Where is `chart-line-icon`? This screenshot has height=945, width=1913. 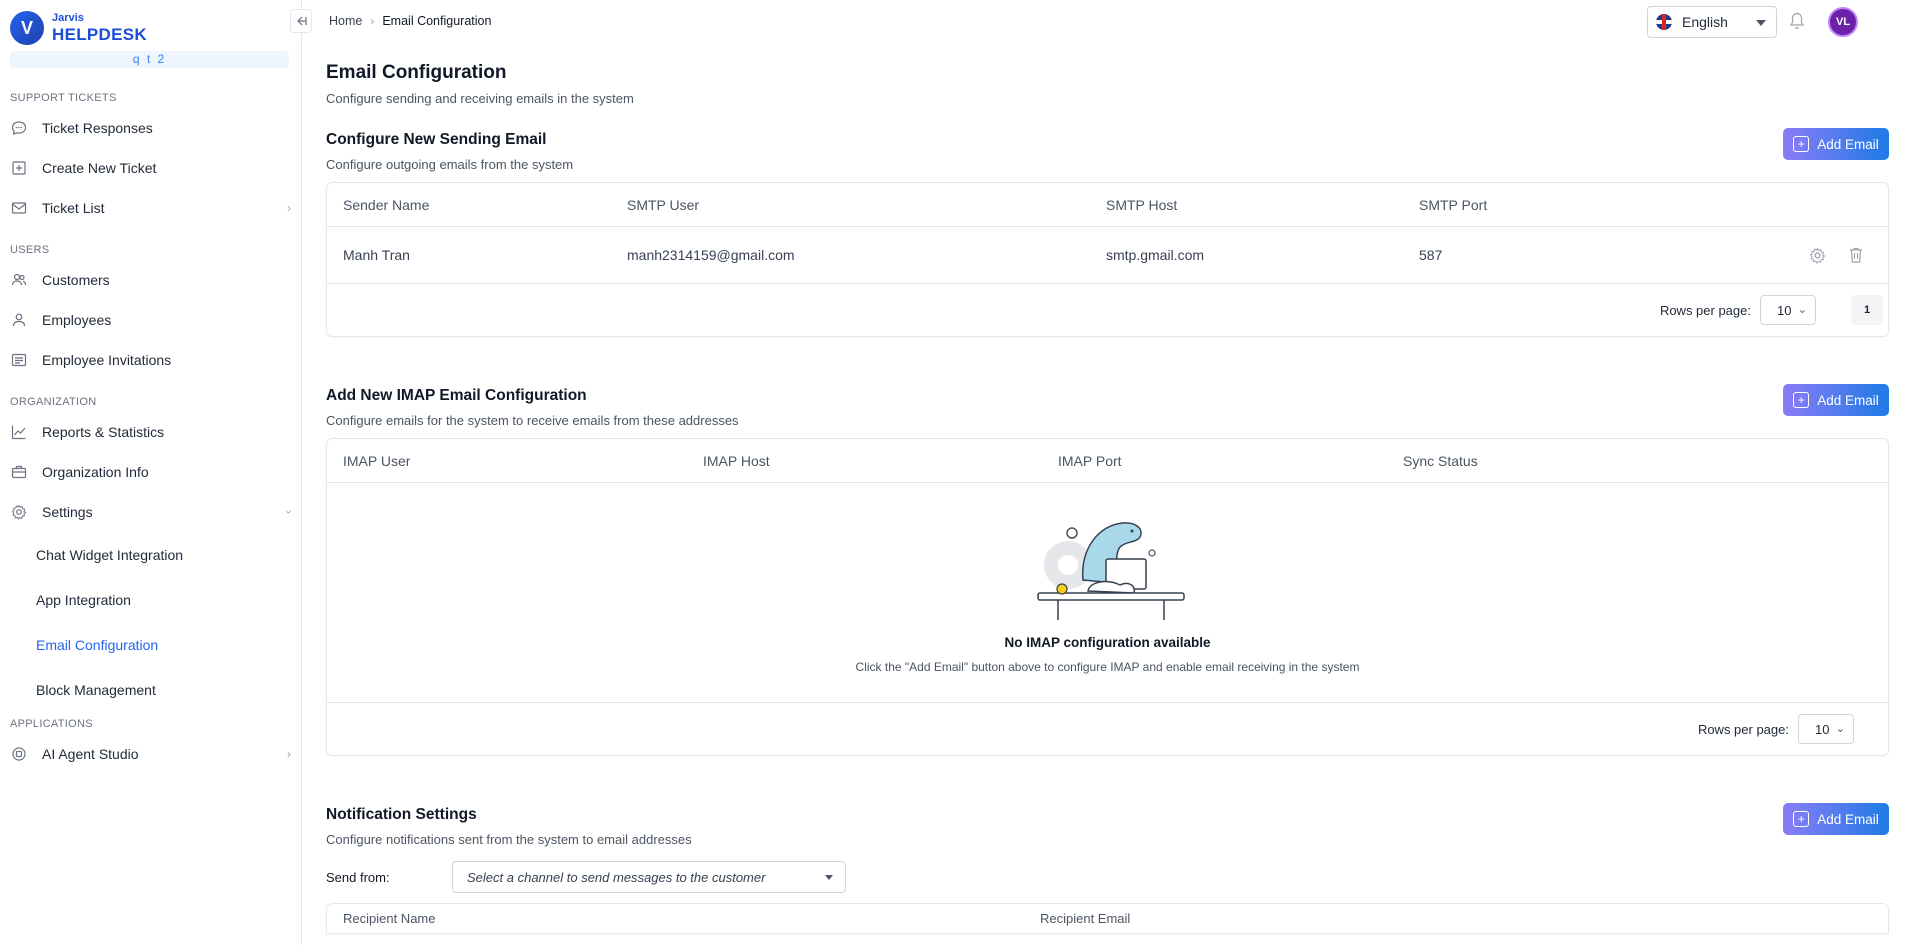
chart-line-icon is located at coordinates (19, 432).